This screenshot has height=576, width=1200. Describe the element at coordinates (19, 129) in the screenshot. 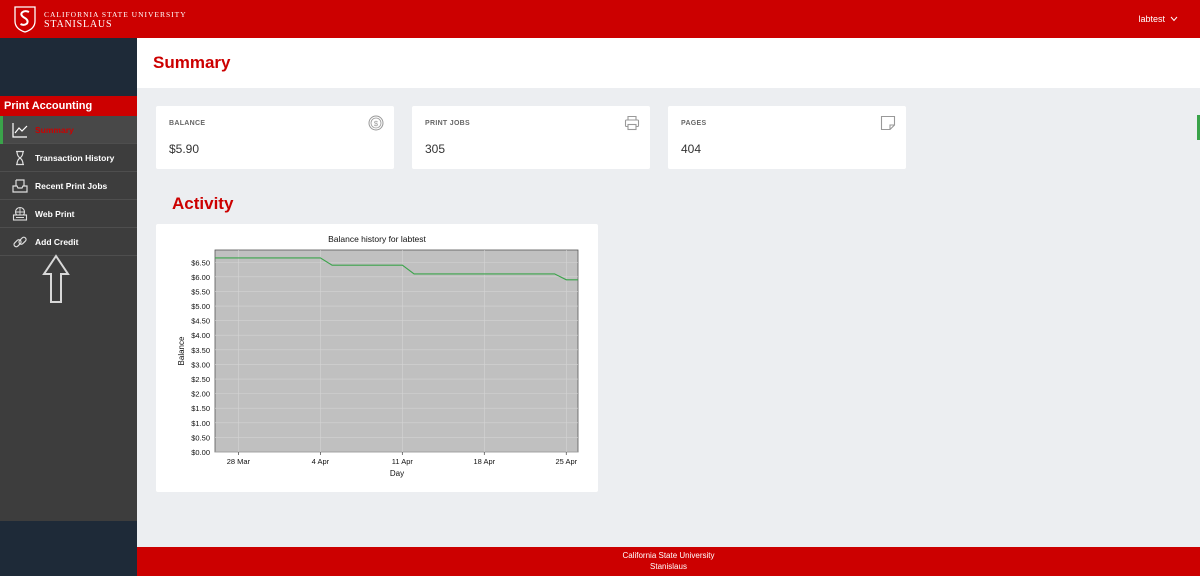

I see `line-chart-icon` at that location.